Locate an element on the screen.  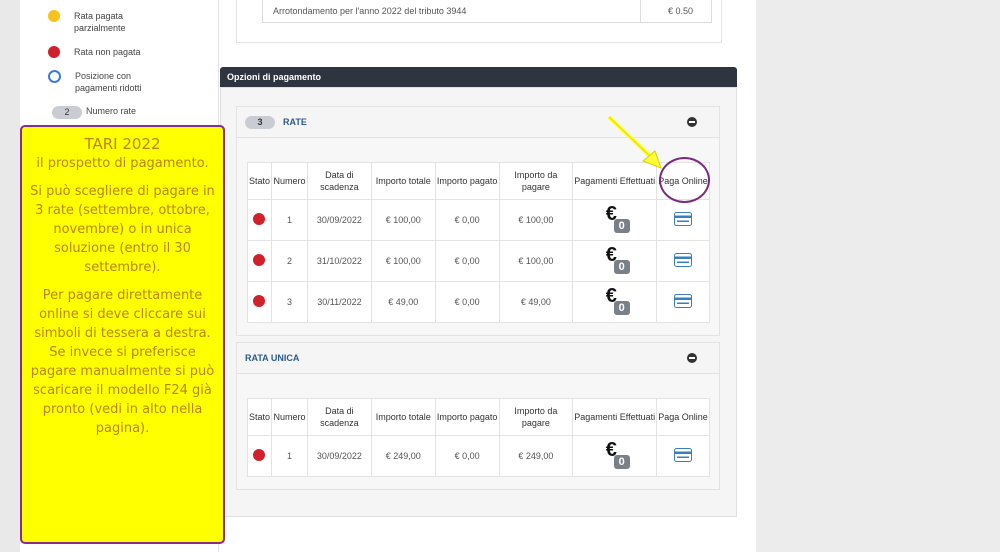
rounding-value: € 0.50 is located at coordinates (681, 11).